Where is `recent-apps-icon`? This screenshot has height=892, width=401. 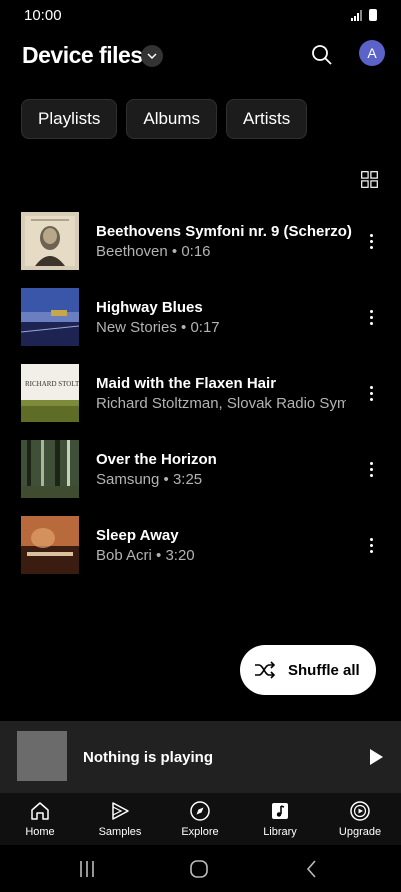
recent-apps-icon is located at coordinates (87, 869).